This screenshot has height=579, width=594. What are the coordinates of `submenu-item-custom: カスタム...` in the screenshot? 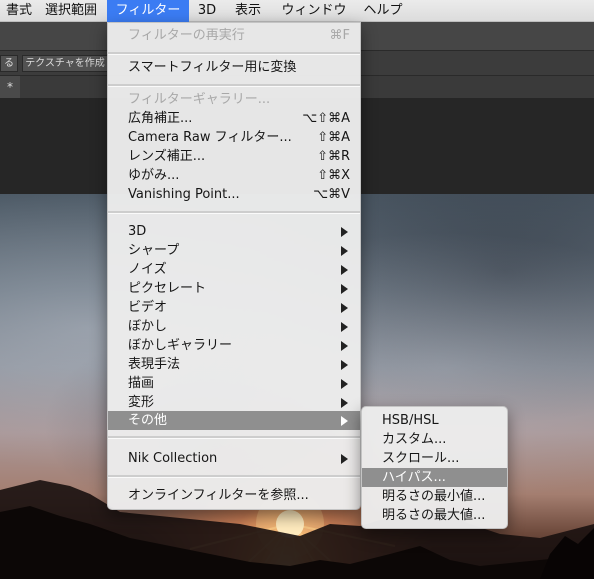 It's located at (434, 439).